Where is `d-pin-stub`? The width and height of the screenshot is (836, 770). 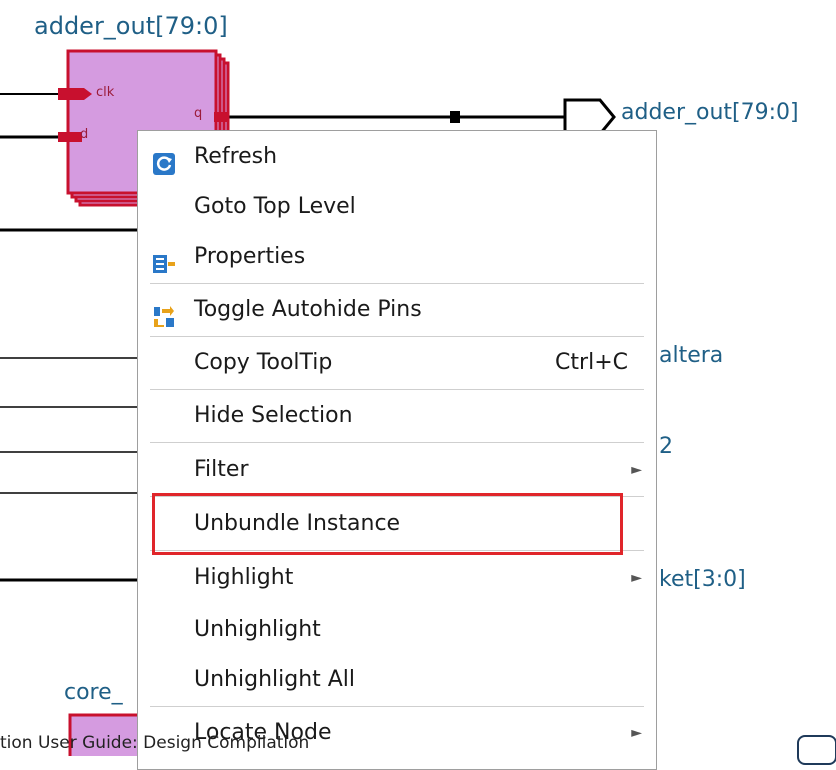
d-pin-stub is located at coordinates (70, 137).